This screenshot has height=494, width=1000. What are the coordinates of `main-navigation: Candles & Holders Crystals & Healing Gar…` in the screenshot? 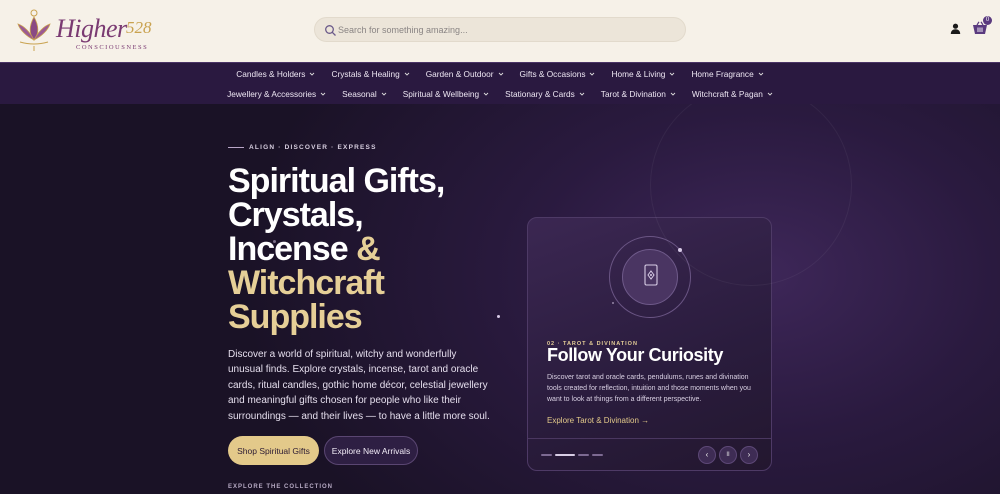 It's located at (500, 83).